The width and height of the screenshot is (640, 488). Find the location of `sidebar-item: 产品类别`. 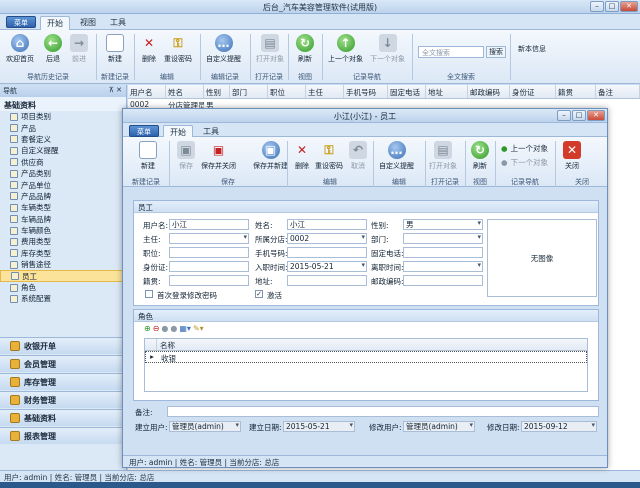

sidebar-item: 产品类别 is located at coordinates (63, 173).